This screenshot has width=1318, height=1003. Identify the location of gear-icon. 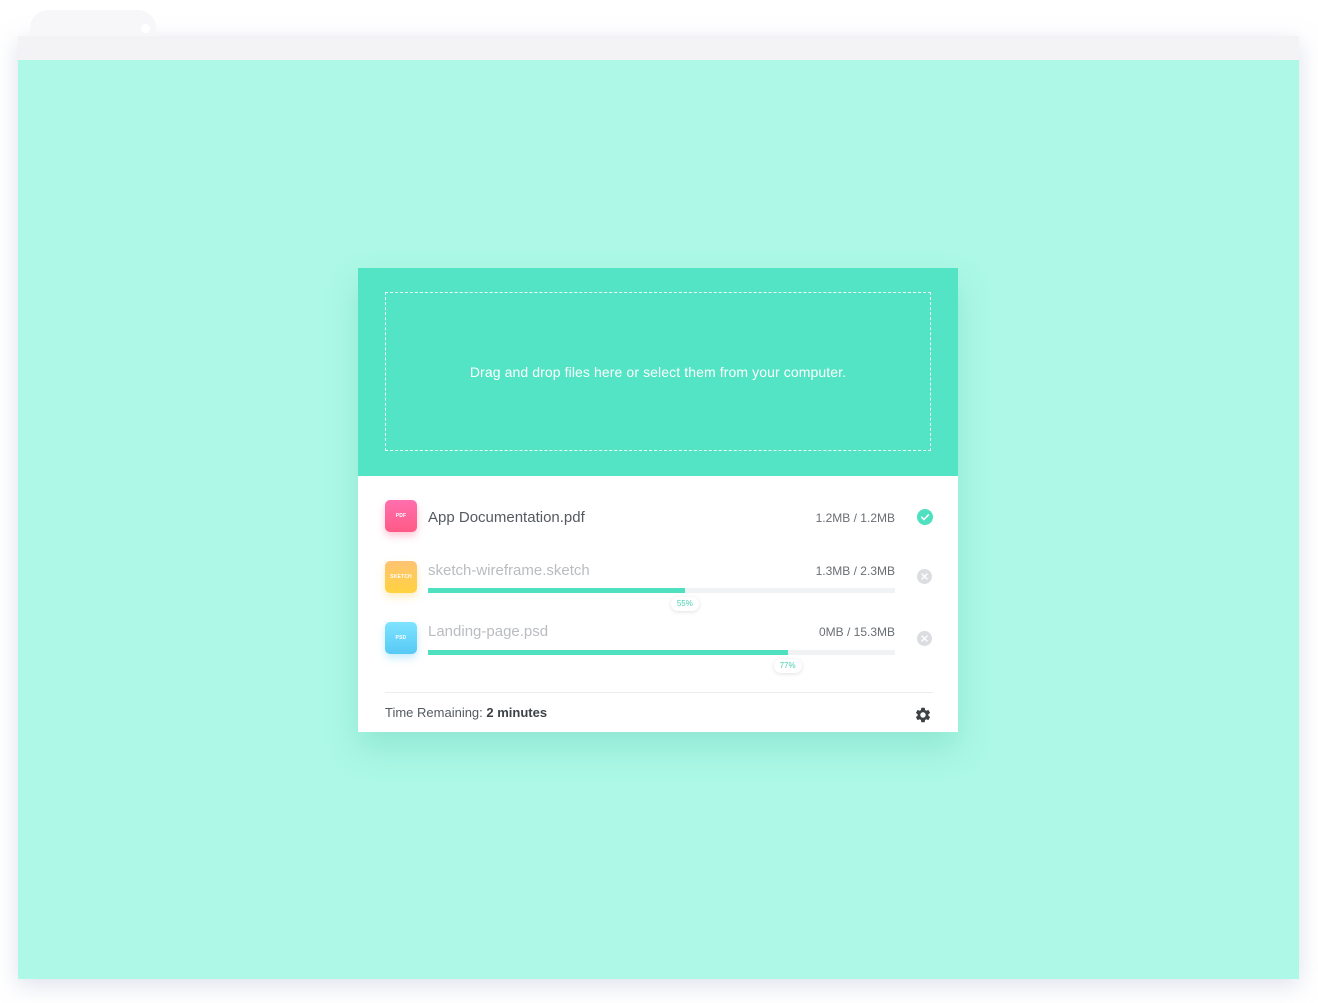
(923, 715).